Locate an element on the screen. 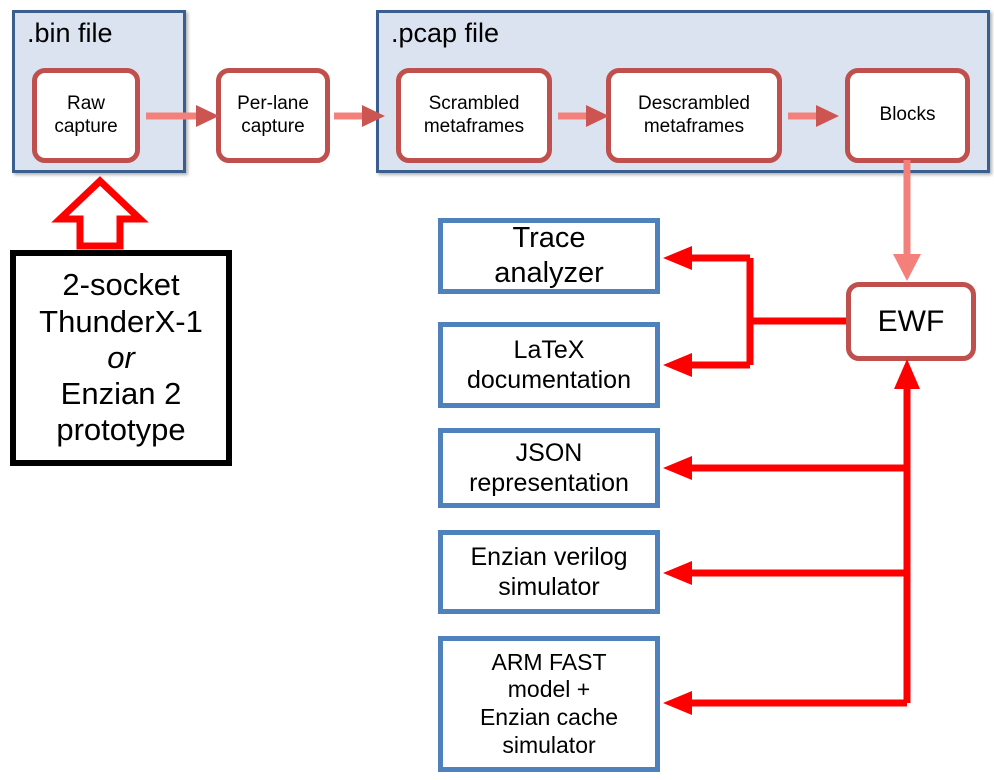  arrowhead-json-representation is located at coordinates (677, 468).